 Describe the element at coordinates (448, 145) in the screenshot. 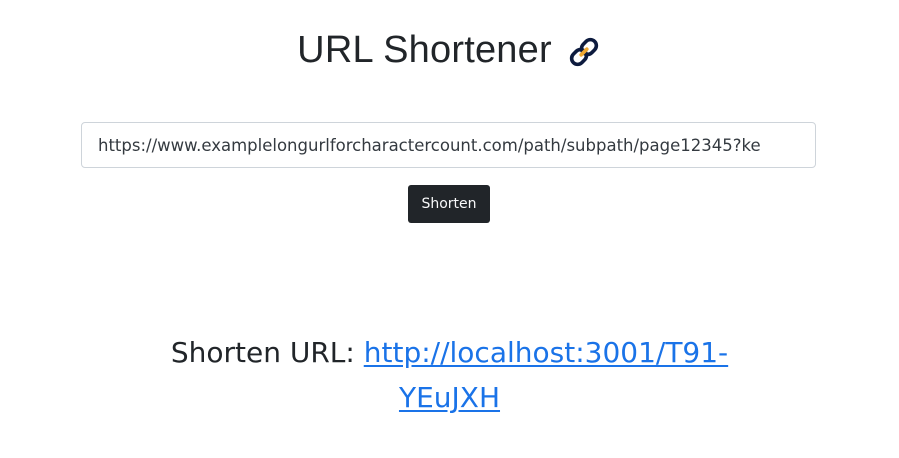

I see `url-input` at that location.